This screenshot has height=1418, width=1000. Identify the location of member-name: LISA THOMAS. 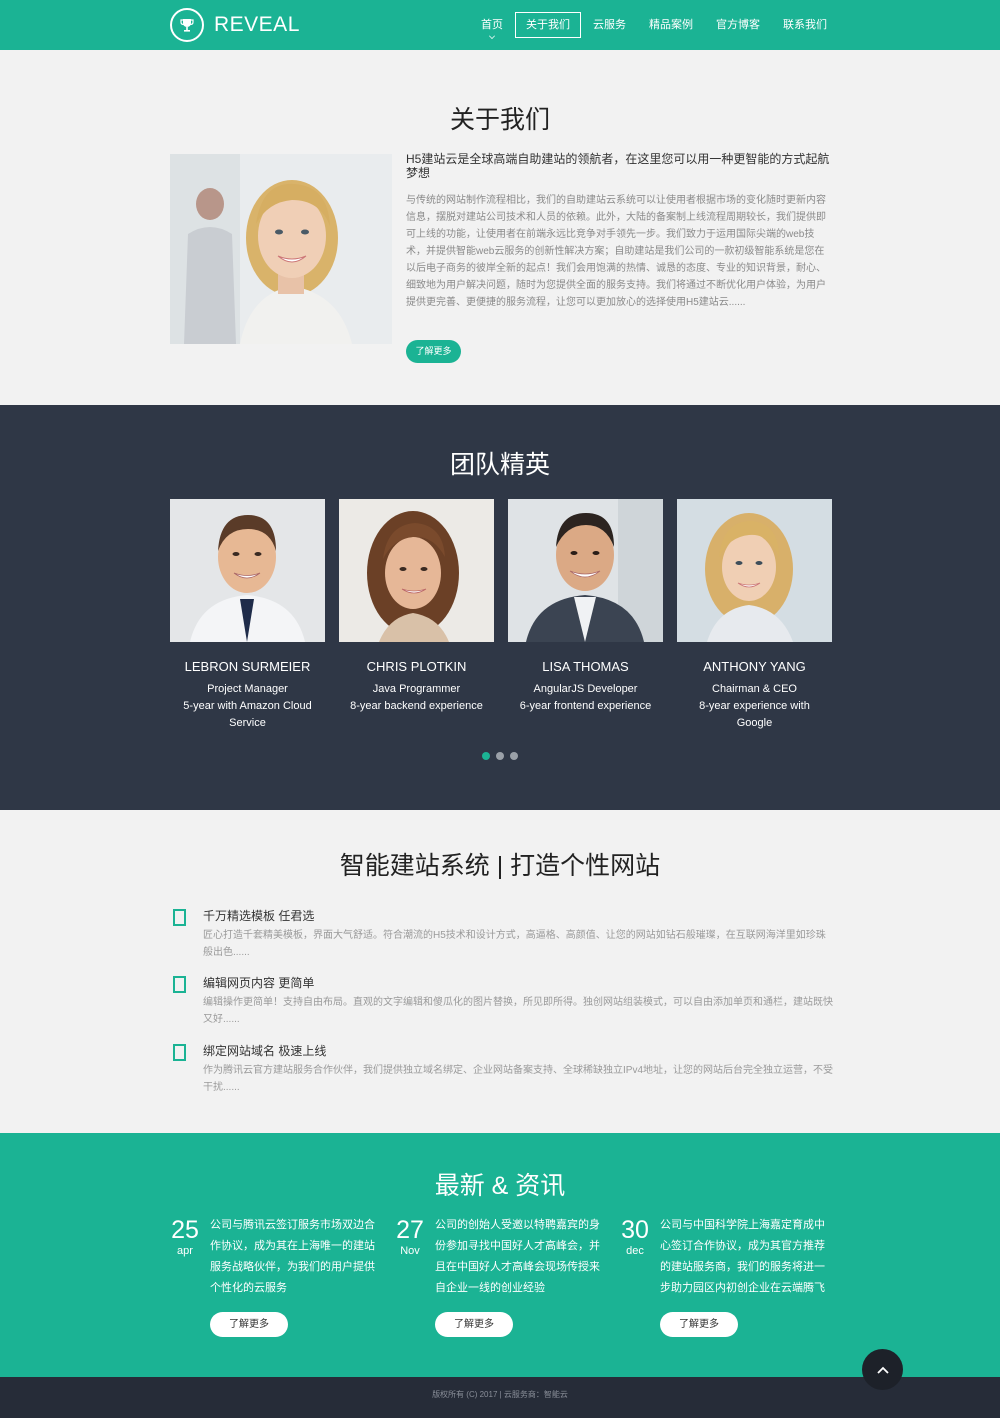
(585, 666).